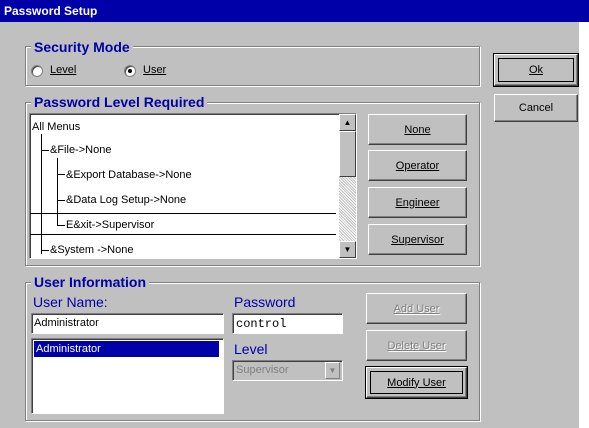  I want to click on radio-level: Level, so click(66, 71).